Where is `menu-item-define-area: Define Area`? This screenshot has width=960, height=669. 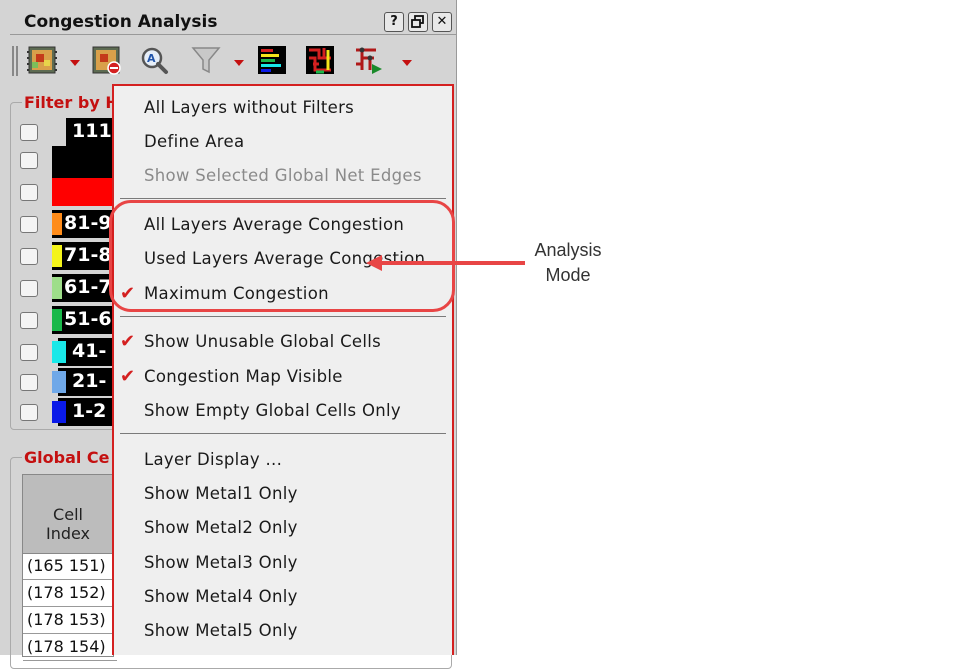
menu-item-define-area: Define Area is located at coordinates (283, 142).